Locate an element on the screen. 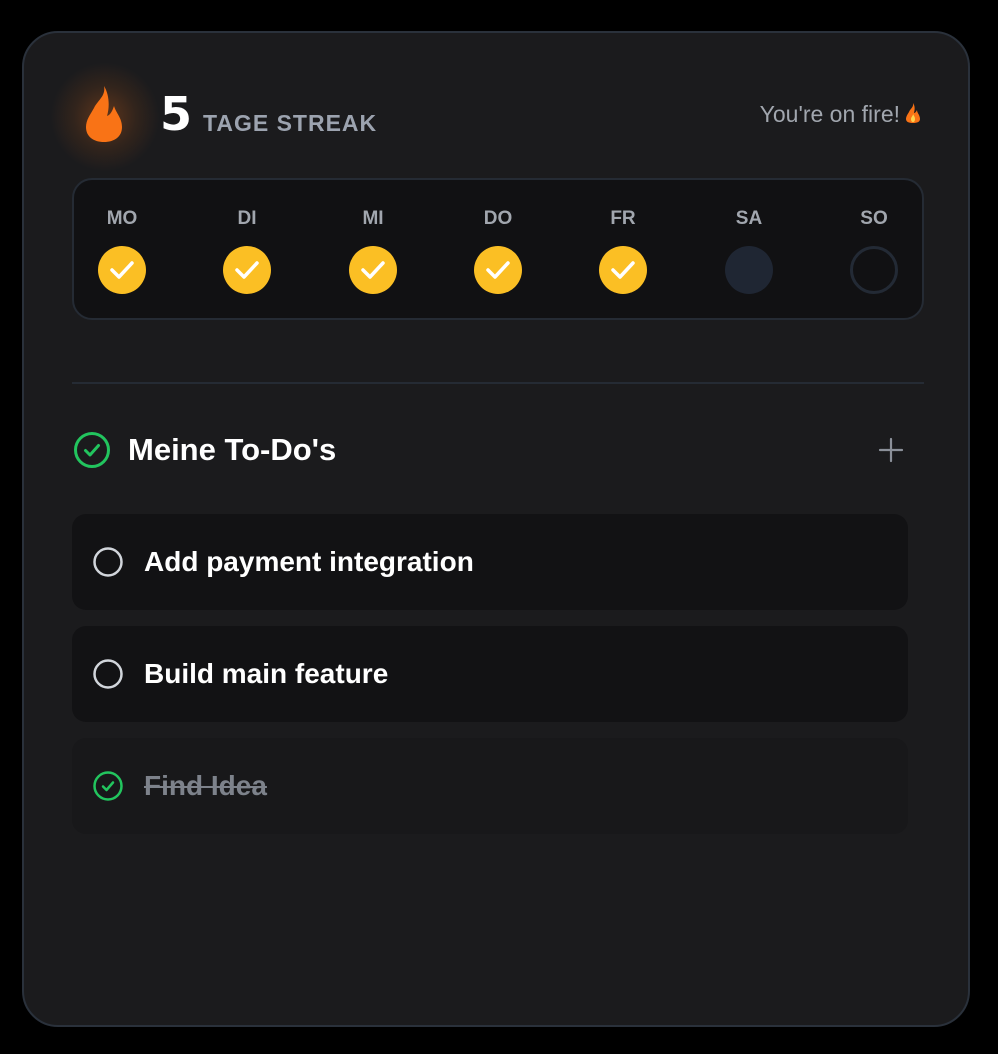 This screenshot has height=1054, width=998. streak-label: TAGE STREAK is located at coordinates (290, 123).